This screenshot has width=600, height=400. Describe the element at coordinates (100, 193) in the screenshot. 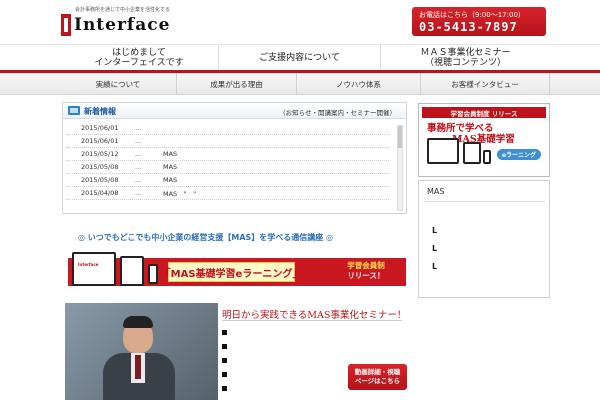

I see `news-date: 2015/04/08` at that location.